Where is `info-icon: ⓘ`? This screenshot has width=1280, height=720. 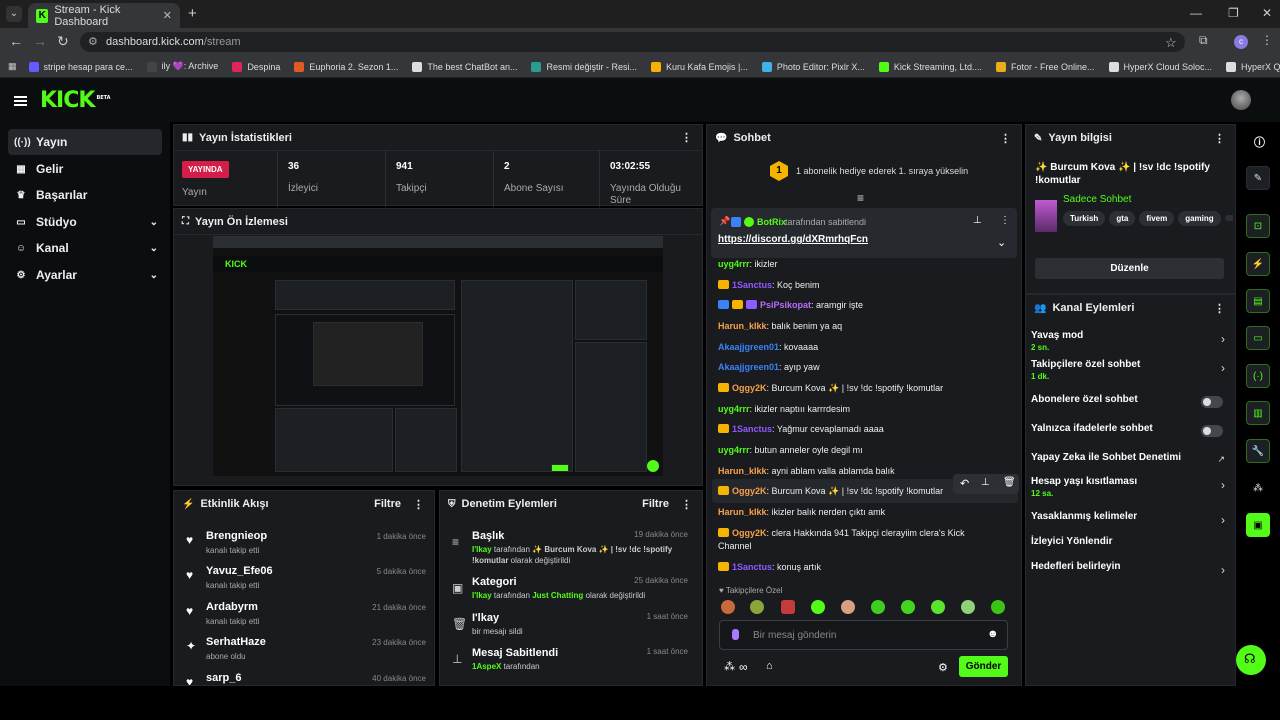 info-icon: ⓘ is located at coordinates (1259, 142).